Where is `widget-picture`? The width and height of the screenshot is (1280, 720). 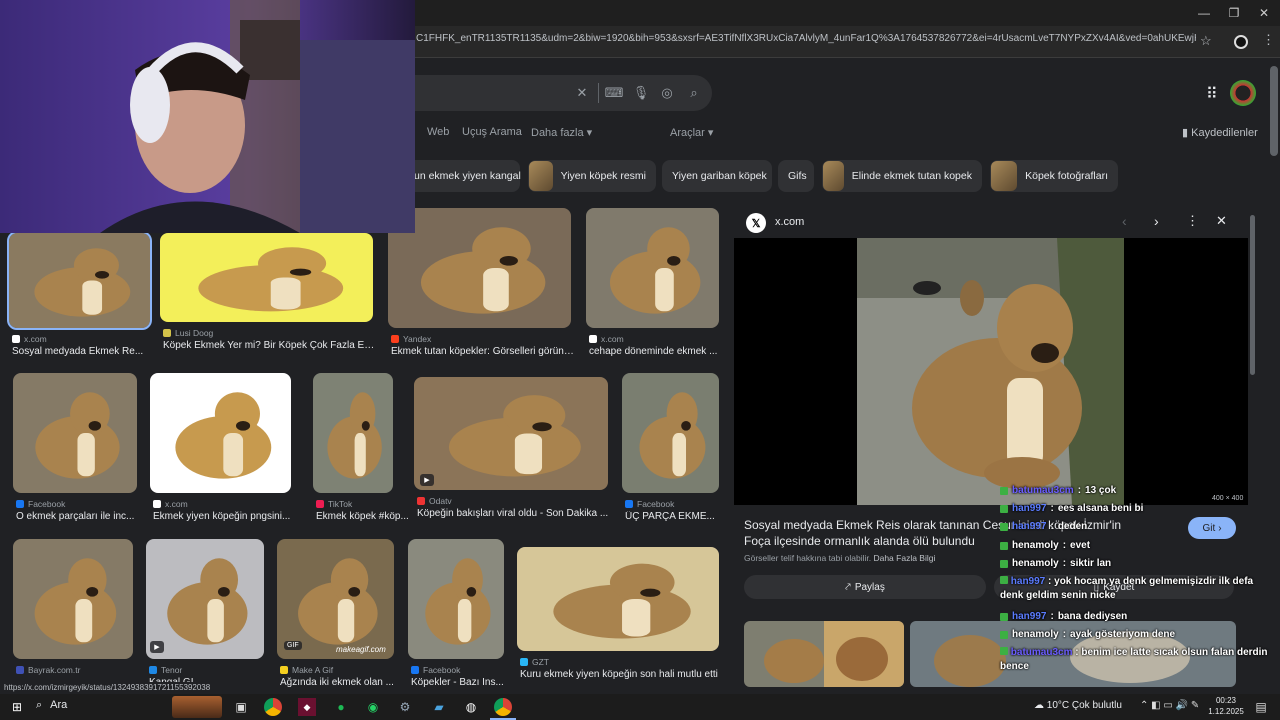
widget-picture is located at coordinates (197, 707).